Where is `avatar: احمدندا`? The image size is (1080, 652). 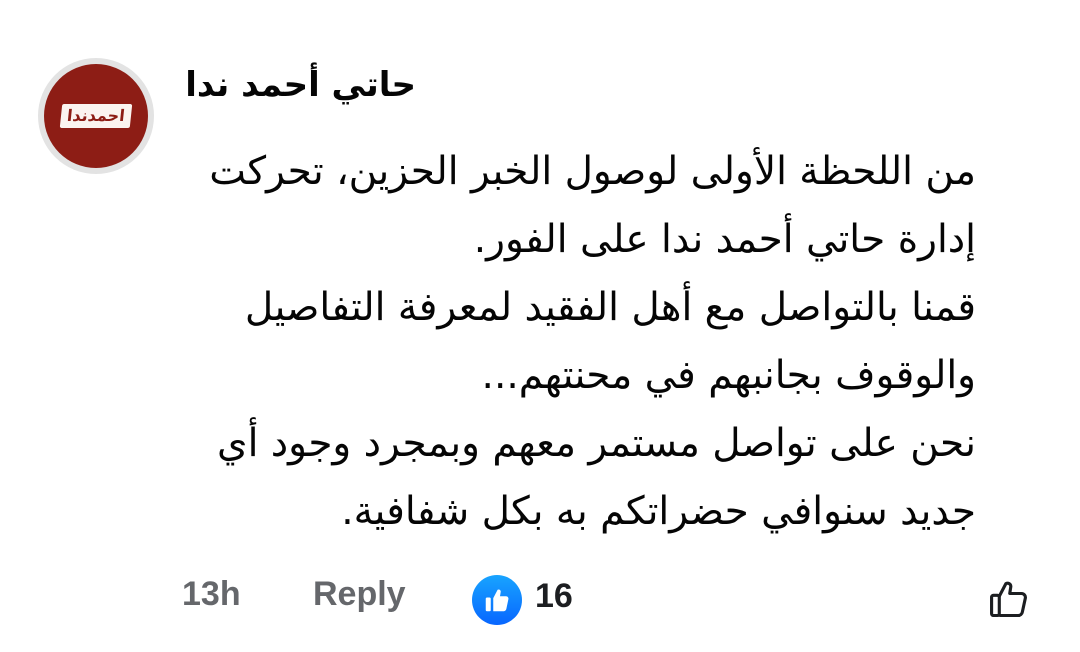
avatar: احمدندا is located at coordinates (96, 116).